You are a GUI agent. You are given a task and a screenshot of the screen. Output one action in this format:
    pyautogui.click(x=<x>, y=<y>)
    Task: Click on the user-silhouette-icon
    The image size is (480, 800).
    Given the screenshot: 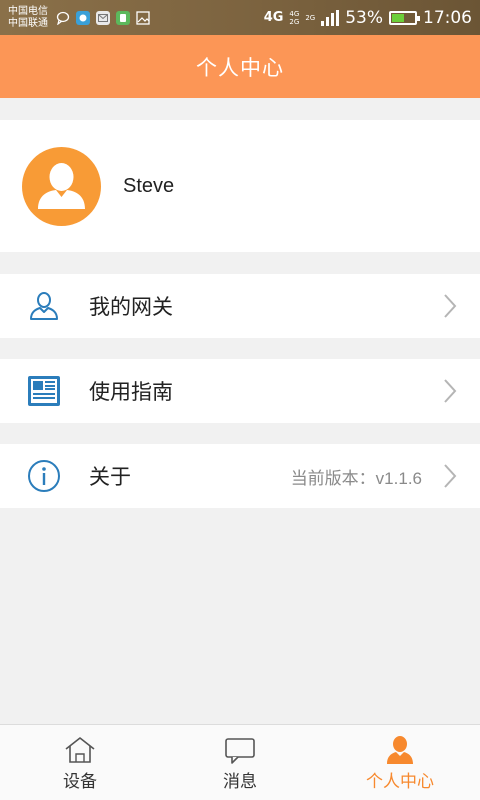 What is the action you would take?
    pyautogui.click(x=61, y=185)
    